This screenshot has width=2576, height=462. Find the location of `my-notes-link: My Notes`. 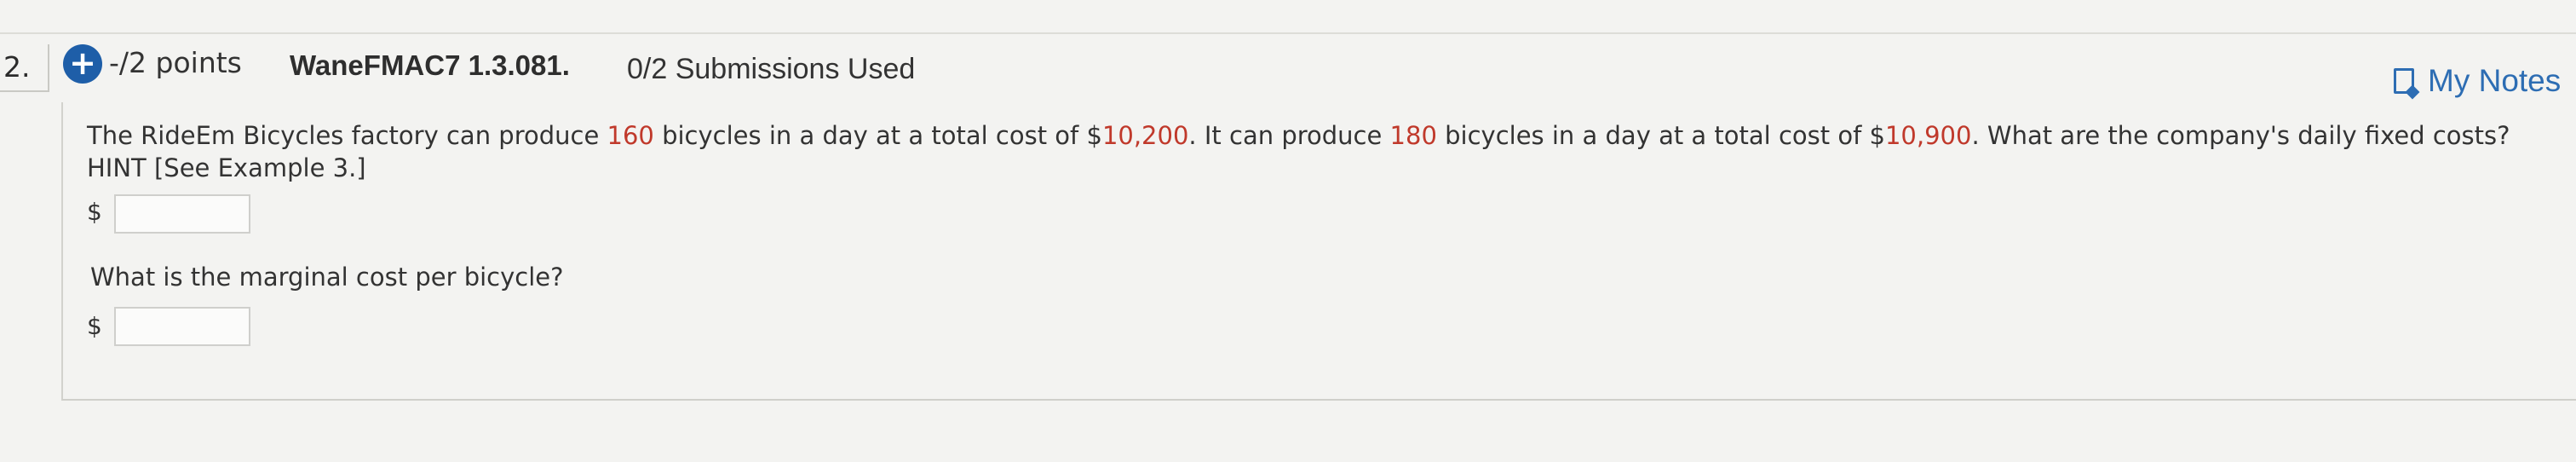

my-notes-link: My Notes is located at coordinates (2477, 81).